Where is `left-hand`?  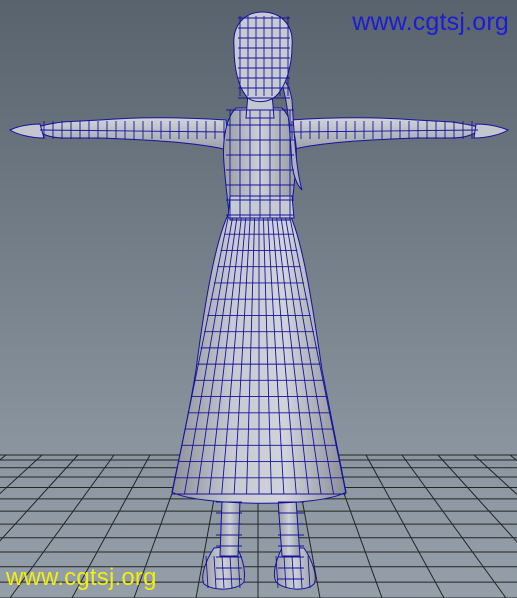
left-hand is located at coordinates (27, 131).